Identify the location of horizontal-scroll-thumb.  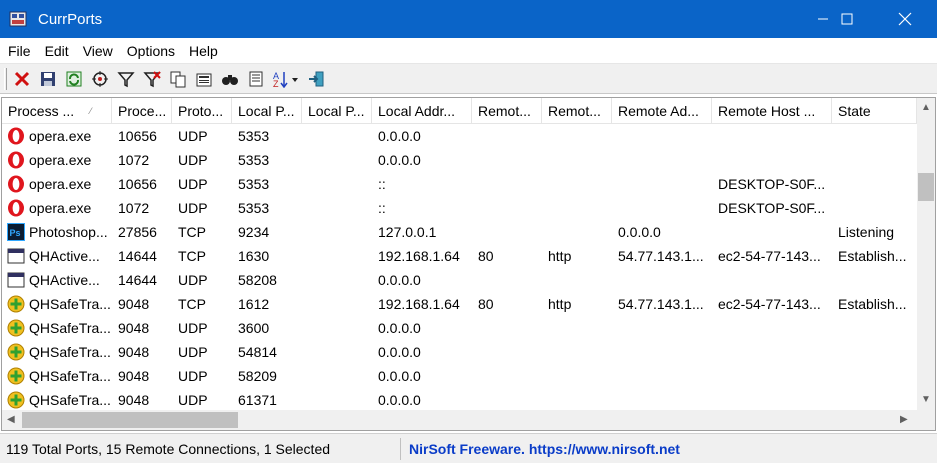
(130, 420).